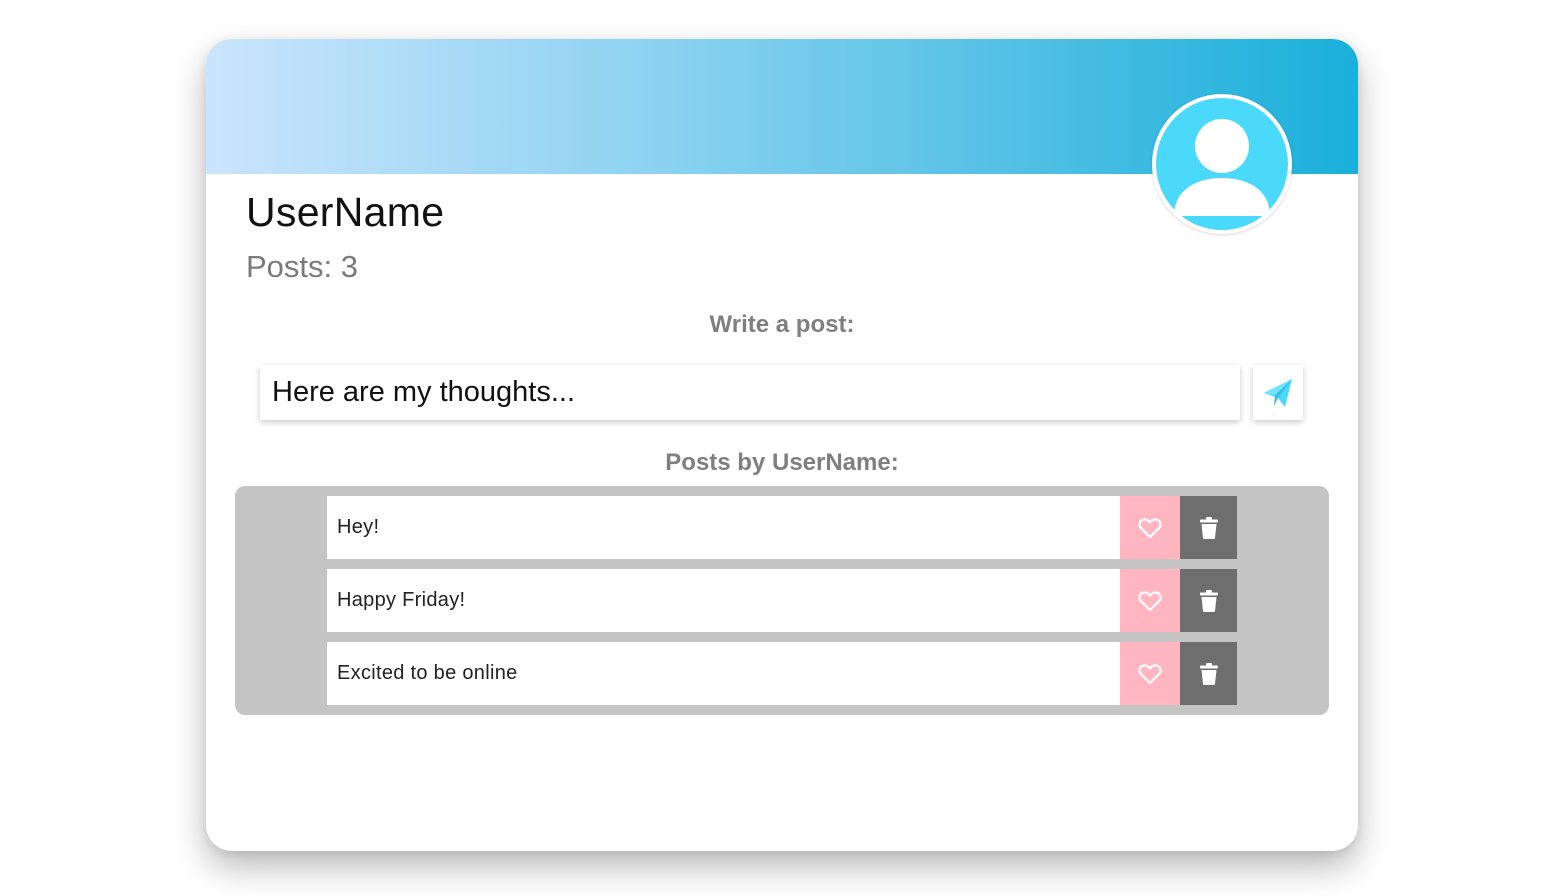 The image size is (1564, 895). Describe the element at coordinates (723, 527) in the screenshot. I see `post-text: Hey!` at that location.